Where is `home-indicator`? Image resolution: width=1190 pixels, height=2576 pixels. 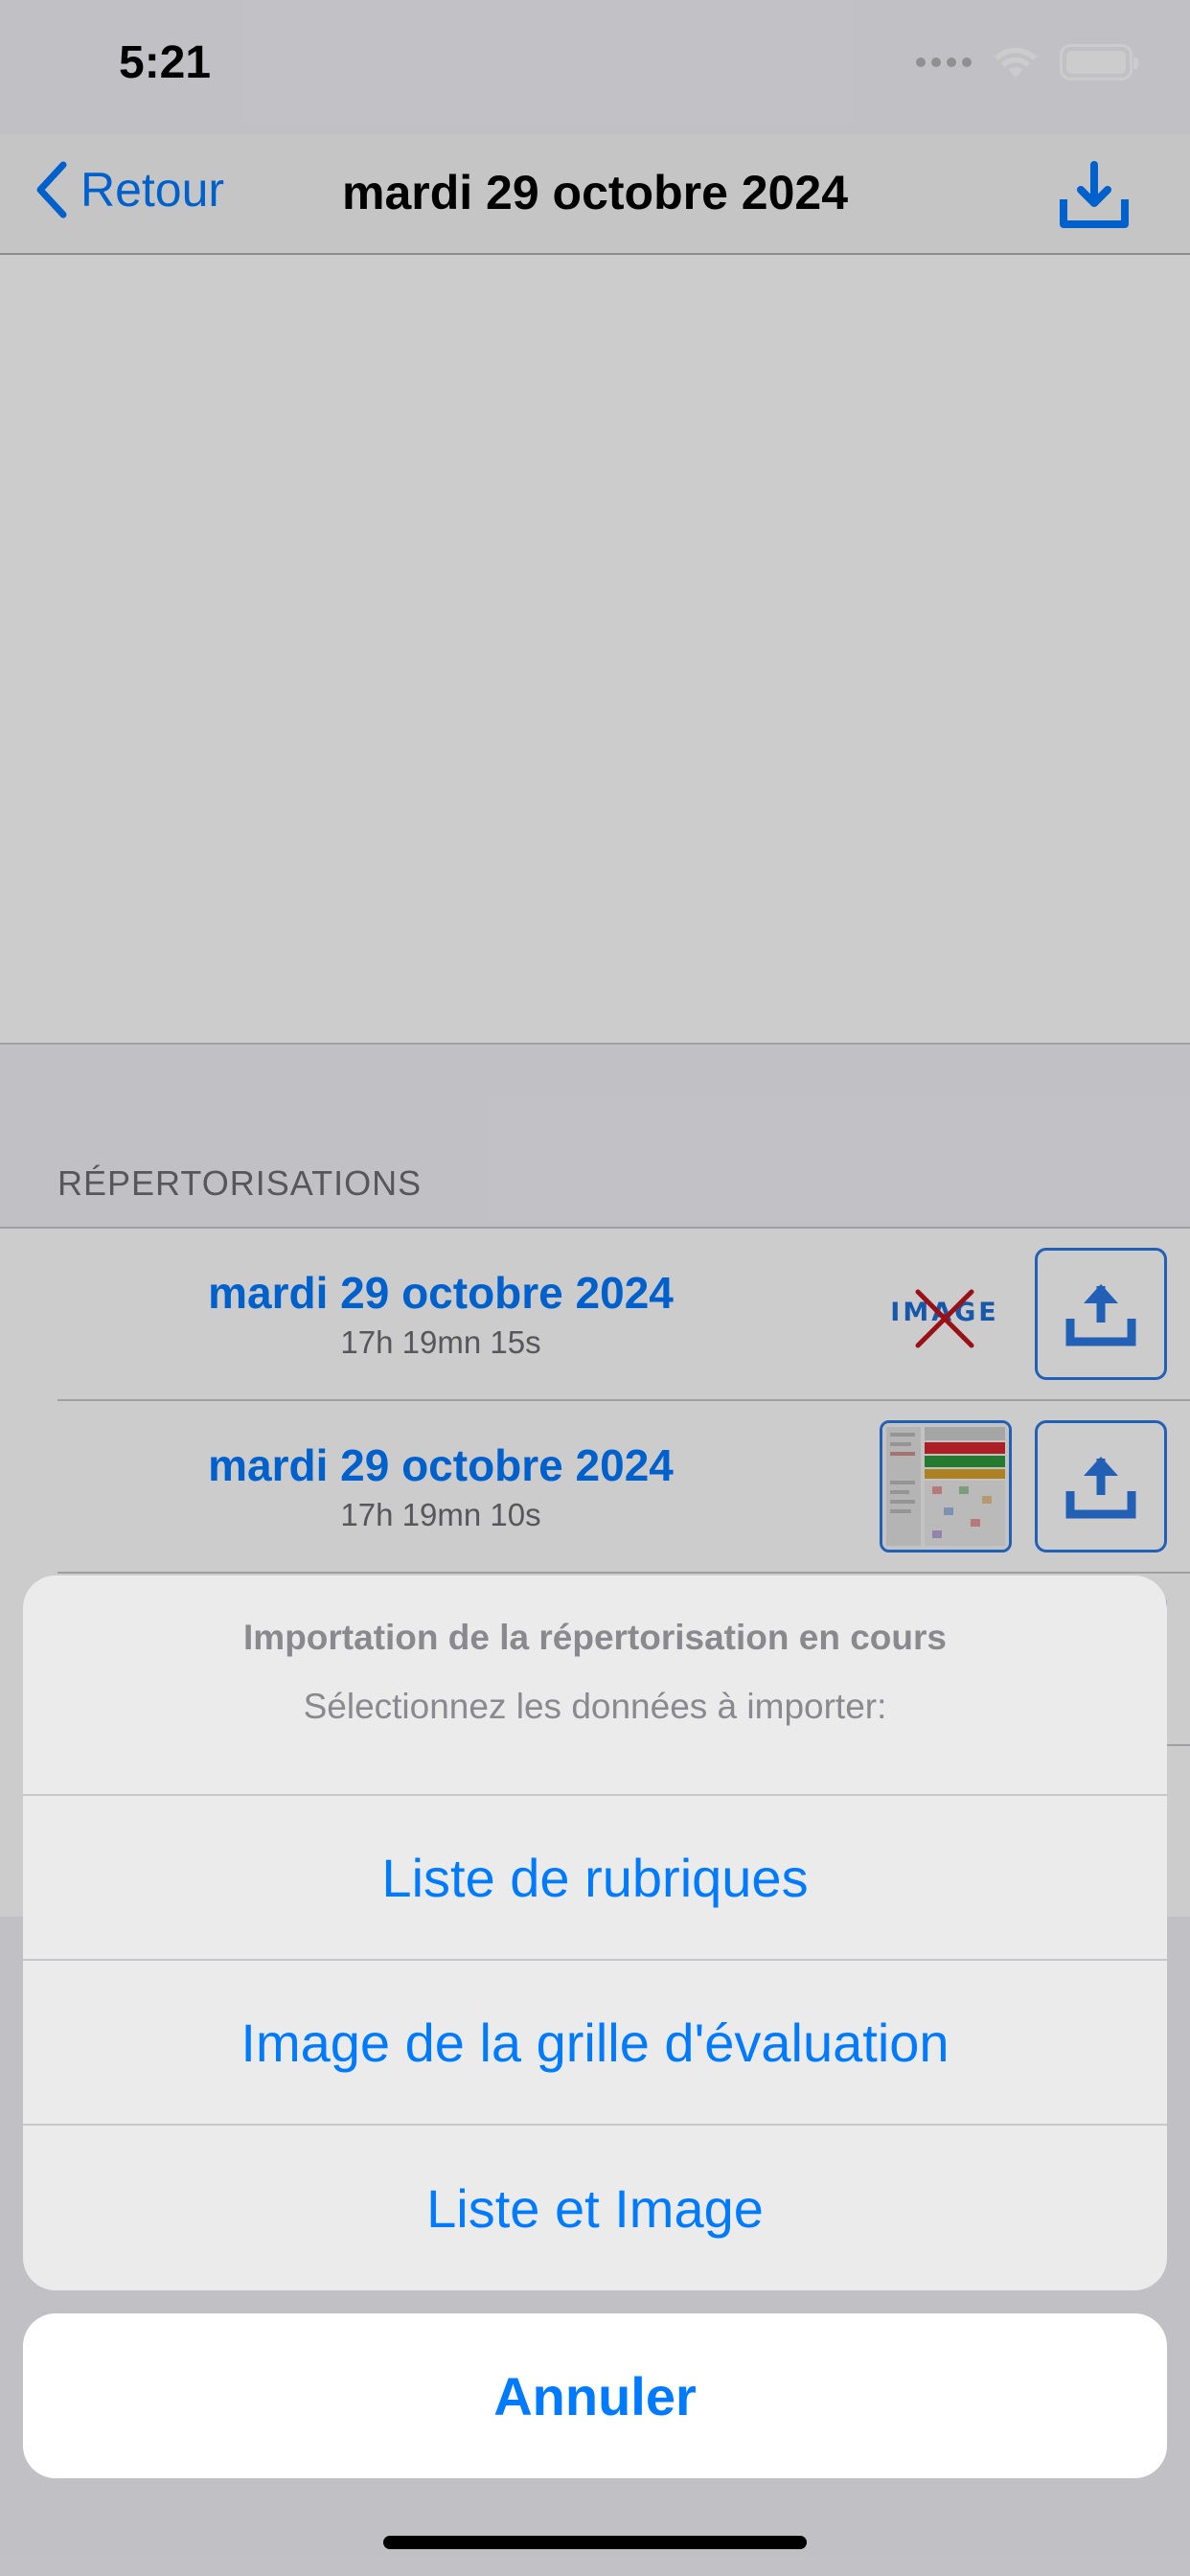
home-indicator is located at coordinates (595, 2542).